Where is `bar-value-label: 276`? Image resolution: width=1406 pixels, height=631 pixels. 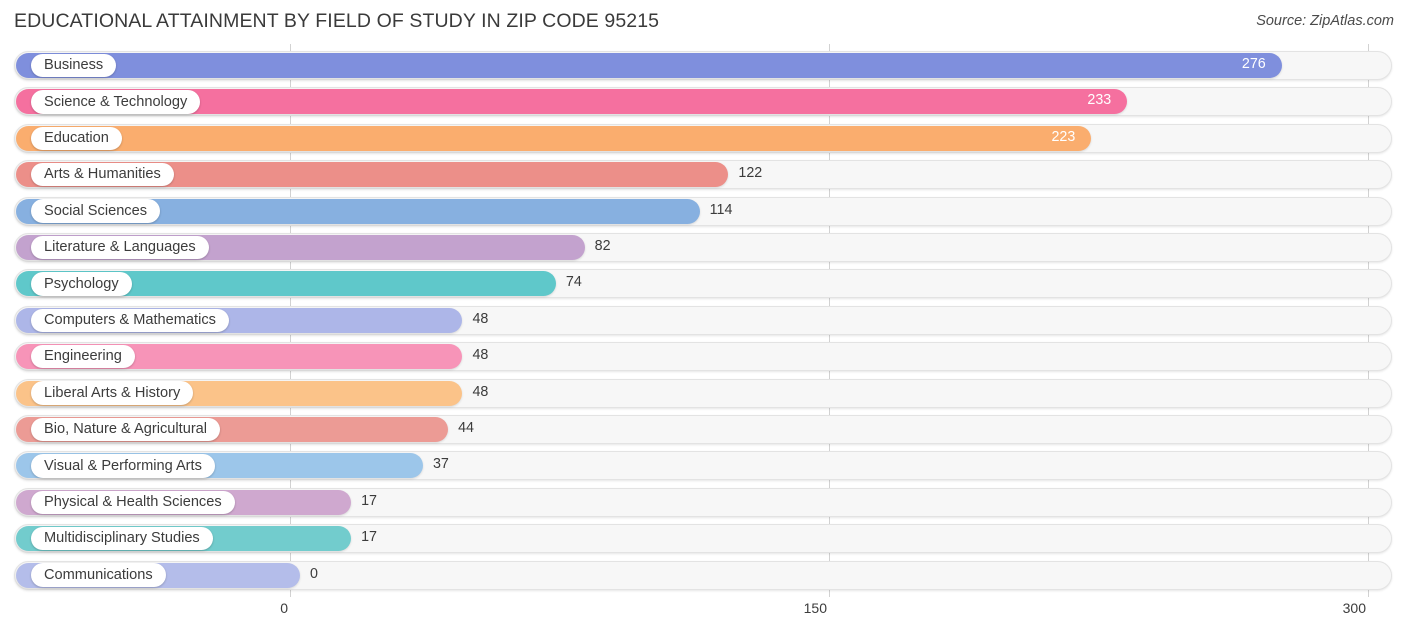 bar-value-label: 276 is located at coordinates (1253, 64).